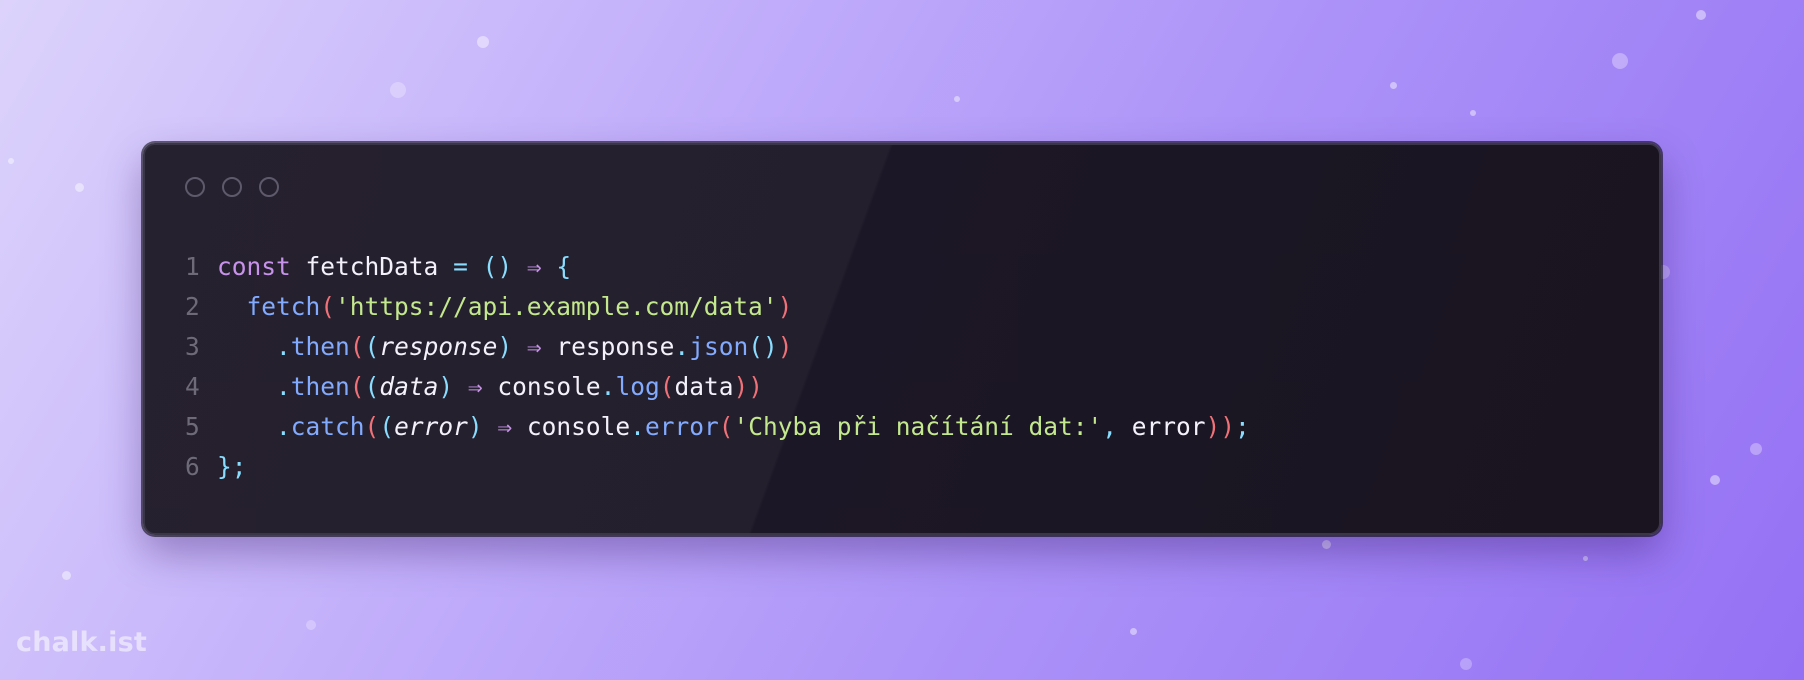  What do you see at coordinates (637, 386) in the screenshot?
I see `code-token: log` at bounding box center [637, 386].